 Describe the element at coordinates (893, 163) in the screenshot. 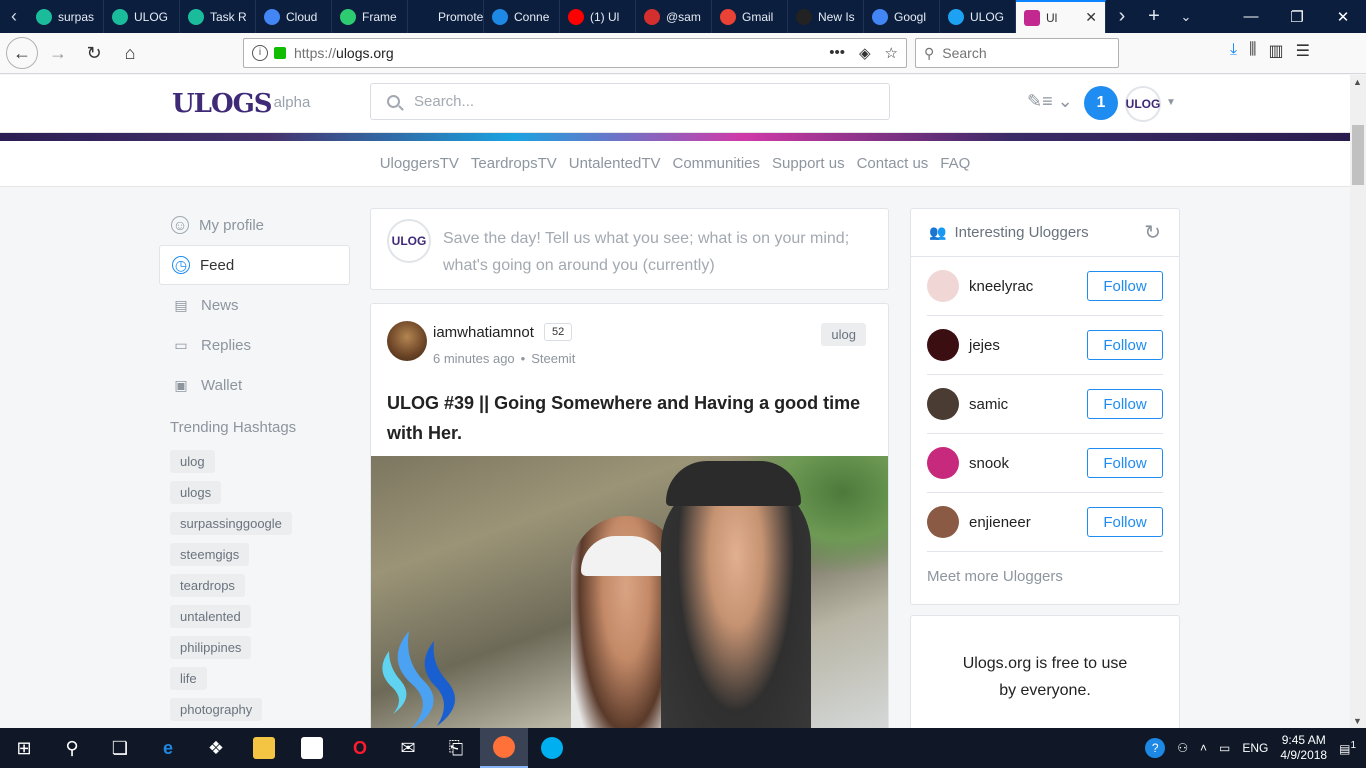

I see `nav-contact-us: Contact us` at that location.